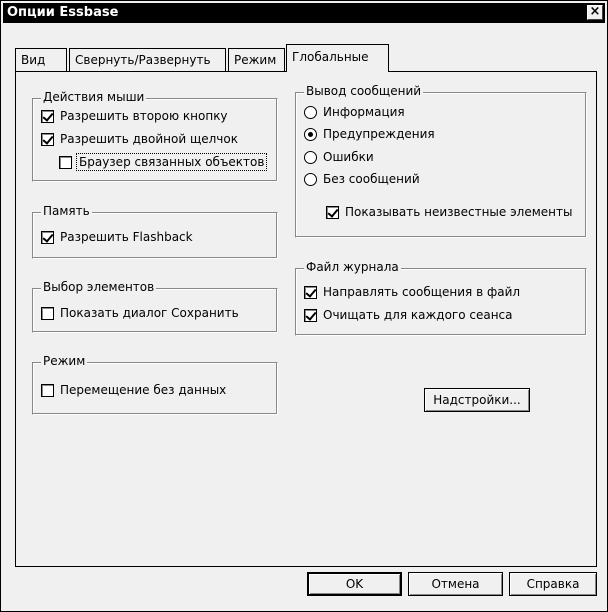  I want to click on radio-errors: Ошибки, so click(339, 157).